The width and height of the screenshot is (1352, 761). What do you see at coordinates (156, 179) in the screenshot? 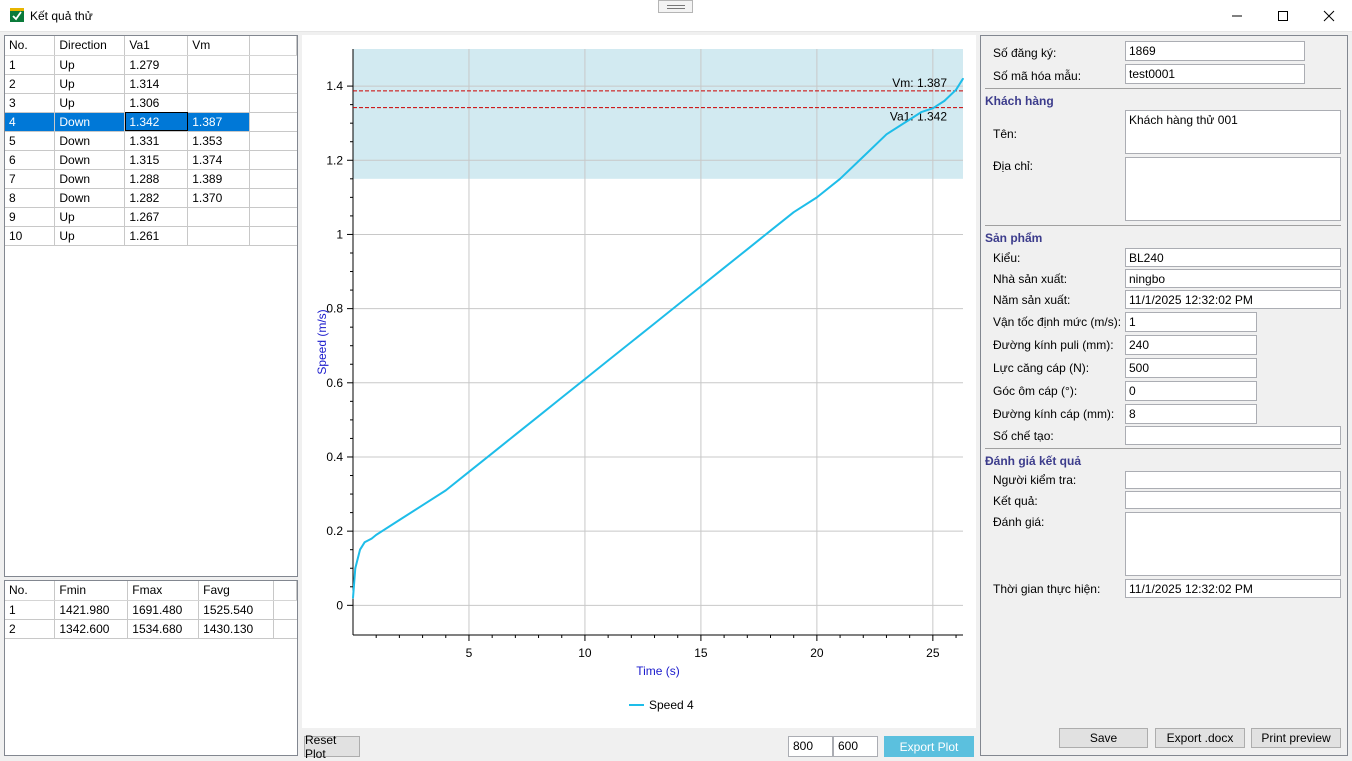
I see `table-cell: 1.288` at bounding box center [156, 179].